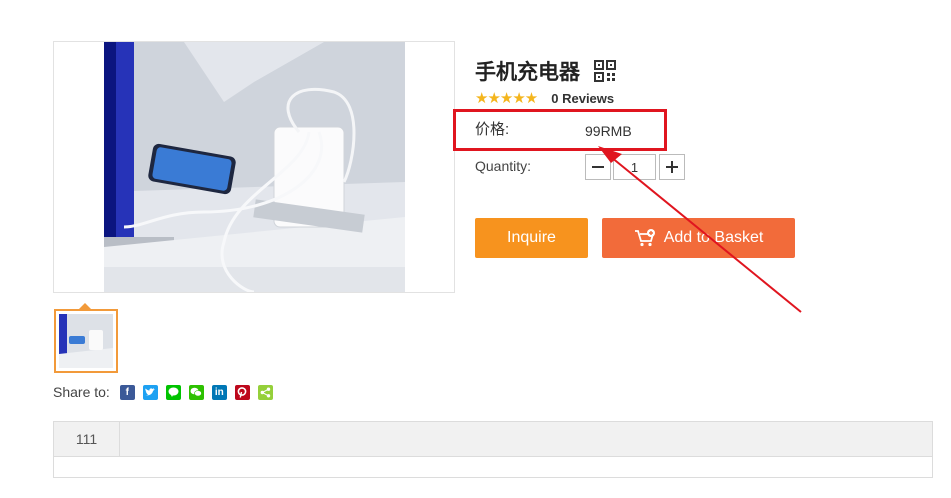 This screenshot has width=951, height=498. Describe the element at coordinates (81, 392) in the screenshot. I see `share-label: Share to:` at that location.